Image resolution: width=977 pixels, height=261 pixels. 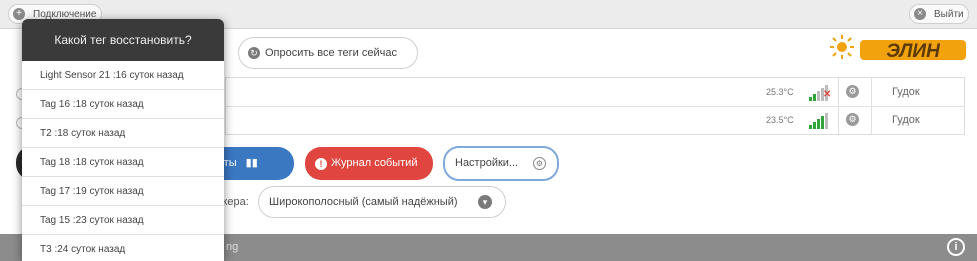 I want to click on signal-icon, so click(x=820, y=120).